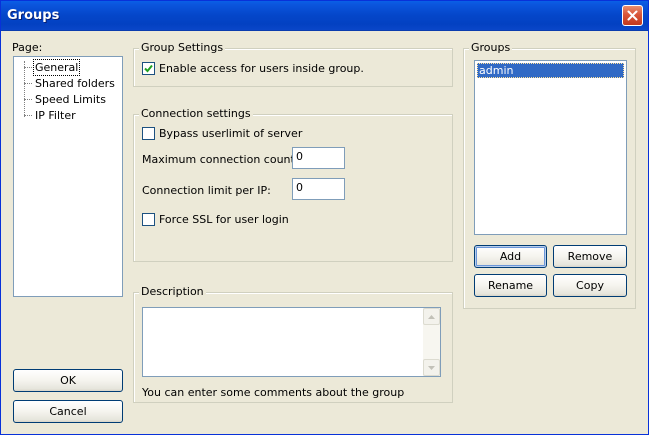  What do you see at coordinates (550, 147) in the screenshot?
I see `groups-list: admin` at bounding box center [550, 147].